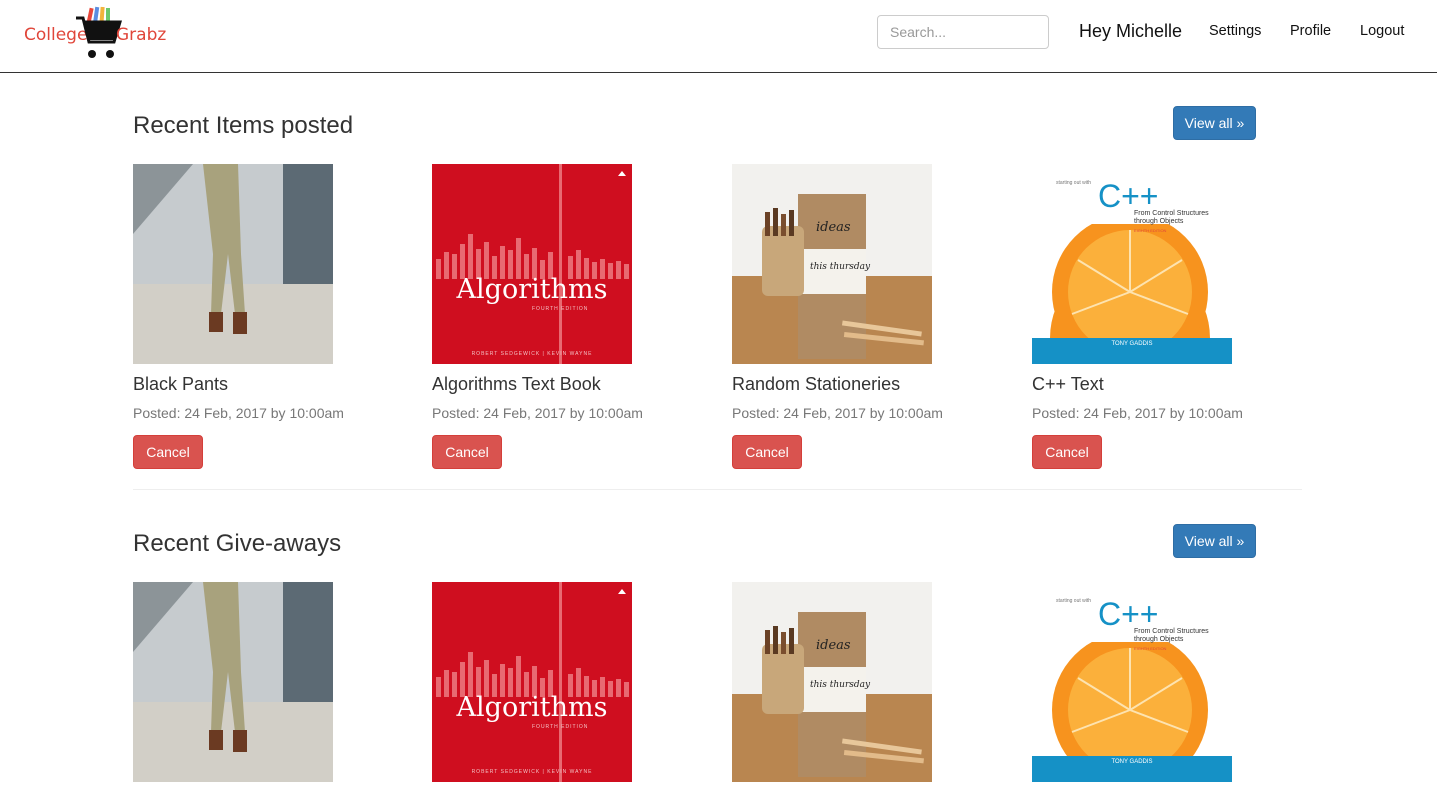 The image size is (1437, 790). I want to click on section-title-recent-giveaways: Recent Give-aways, so click(237, 543).